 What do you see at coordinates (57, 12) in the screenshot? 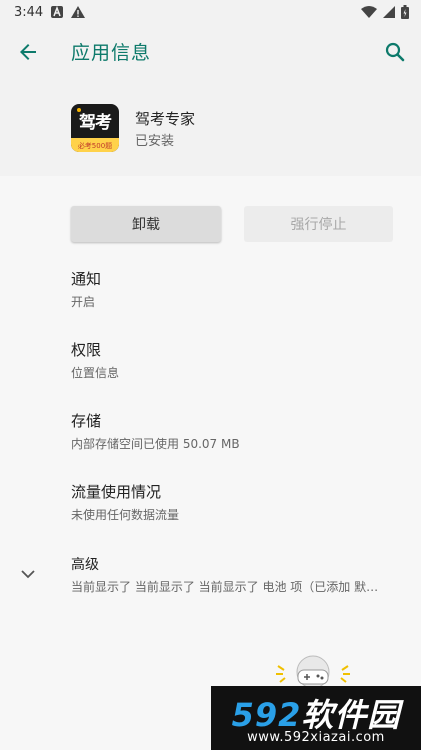
I see `notification-a-icon` at bounding box center [57, 12].